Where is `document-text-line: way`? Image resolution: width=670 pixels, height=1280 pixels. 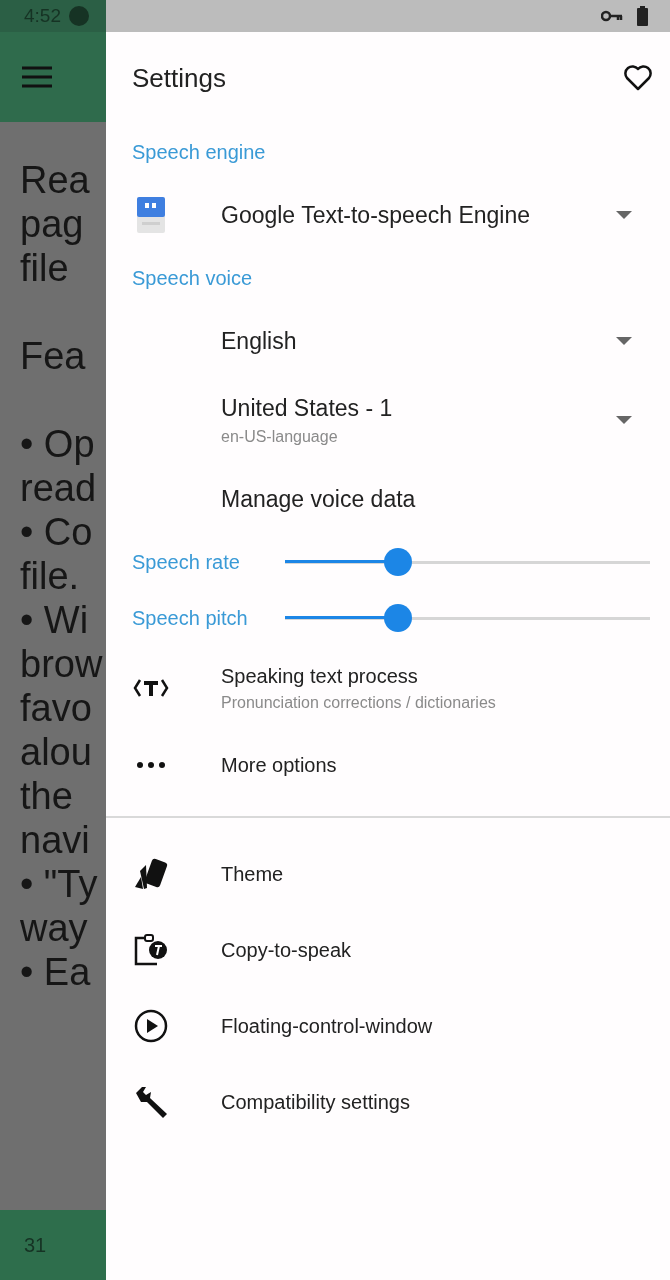
document-text-line: way is located at coordinates (54, 928).